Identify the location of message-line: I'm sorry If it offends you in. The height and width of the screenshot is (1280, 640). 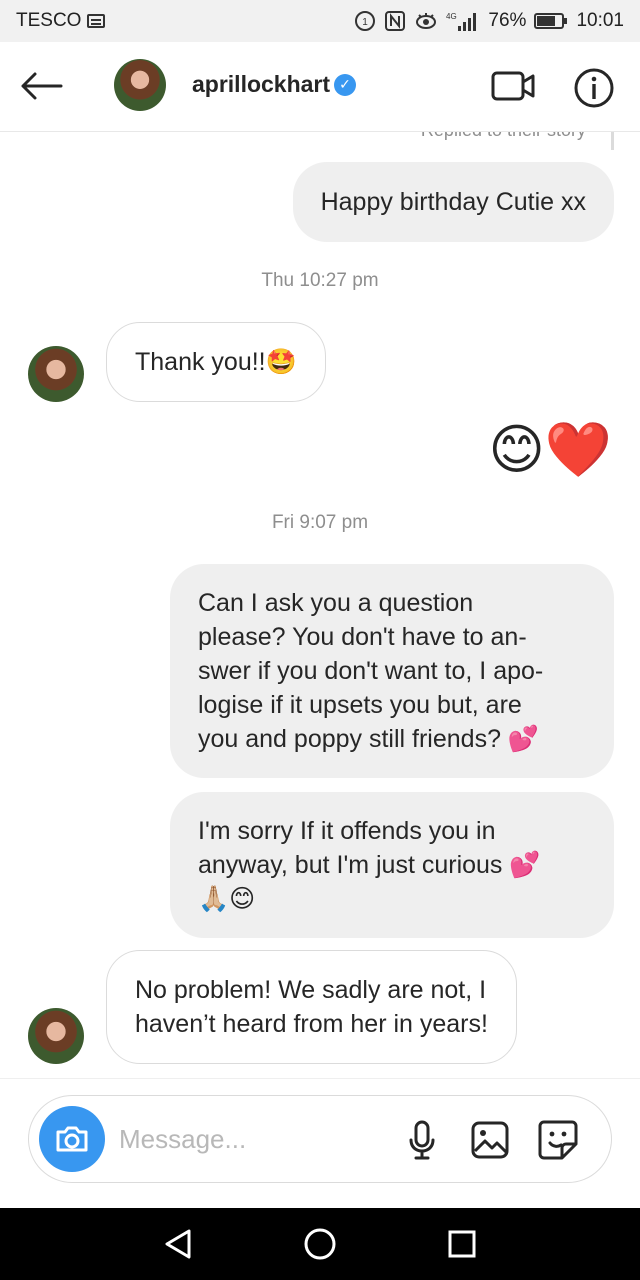
(347, 831).